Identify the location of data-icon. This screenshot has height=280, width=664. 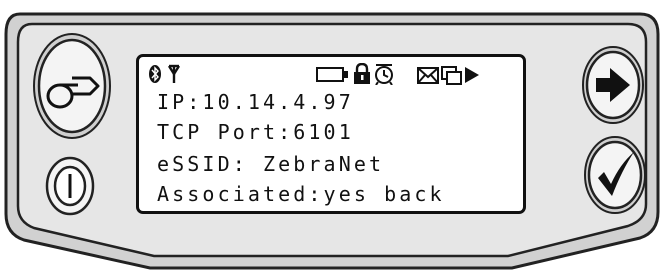
(451, 75).